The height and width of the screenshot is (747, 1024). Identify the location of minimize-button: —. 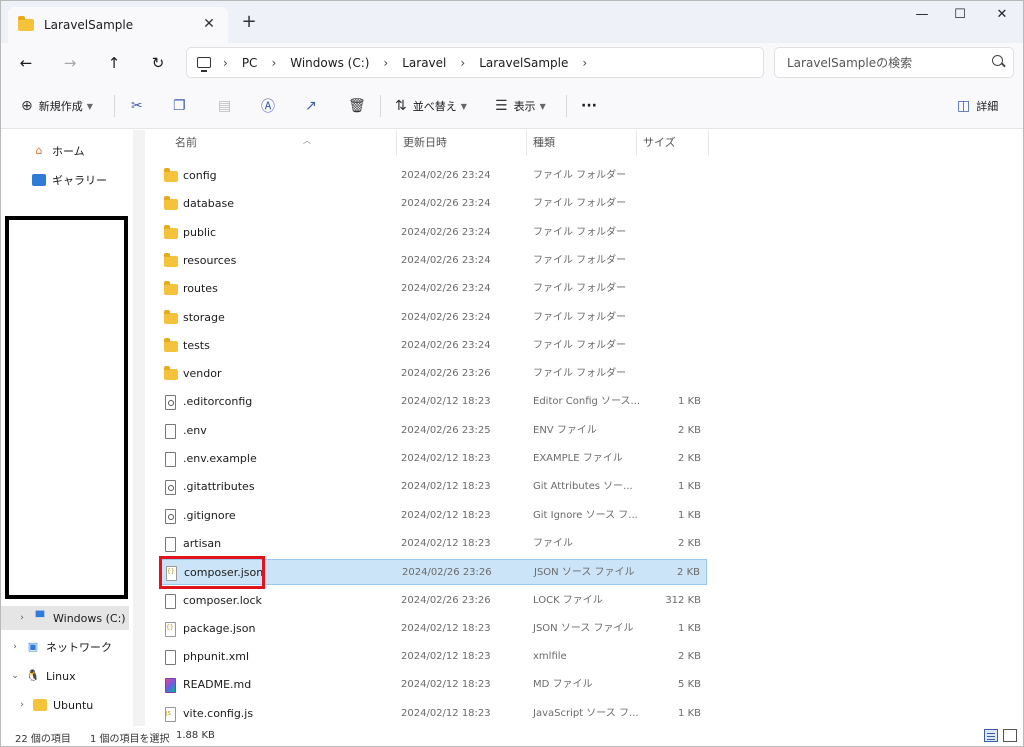
(922, 15).